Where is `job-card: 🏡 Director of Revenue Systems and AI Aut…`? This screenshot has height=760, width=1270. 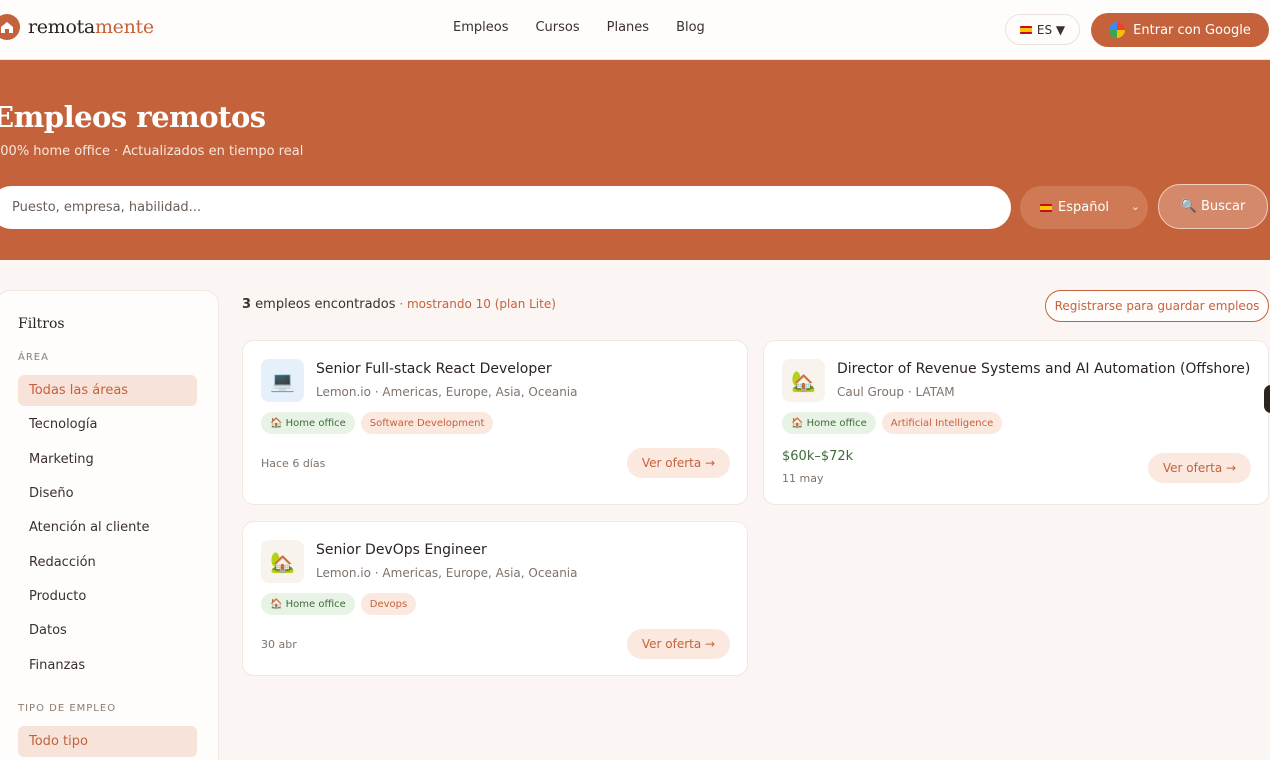 job-card: 🏡 Director of Revenue Systems and AI Aut… is located at coordinates (1016, 422).